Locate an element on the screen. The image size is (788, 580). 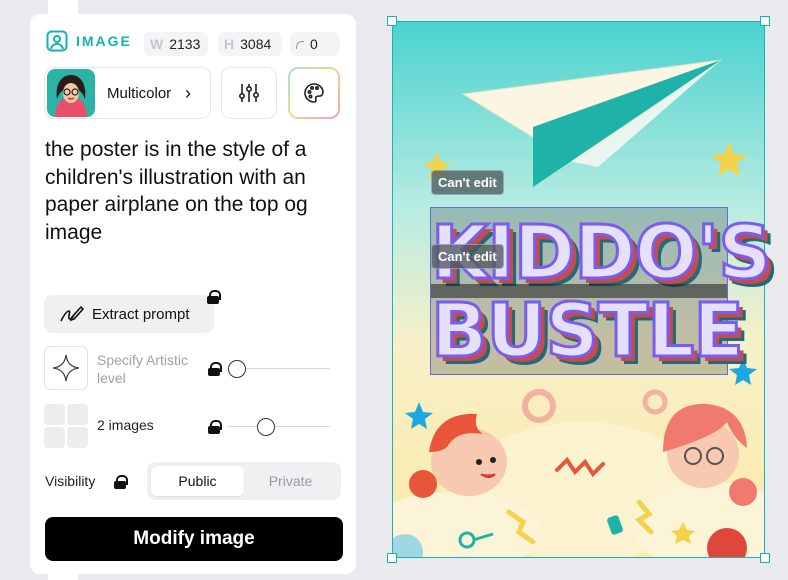
panel-header: IMAGE is located at coordinates (89, 41).